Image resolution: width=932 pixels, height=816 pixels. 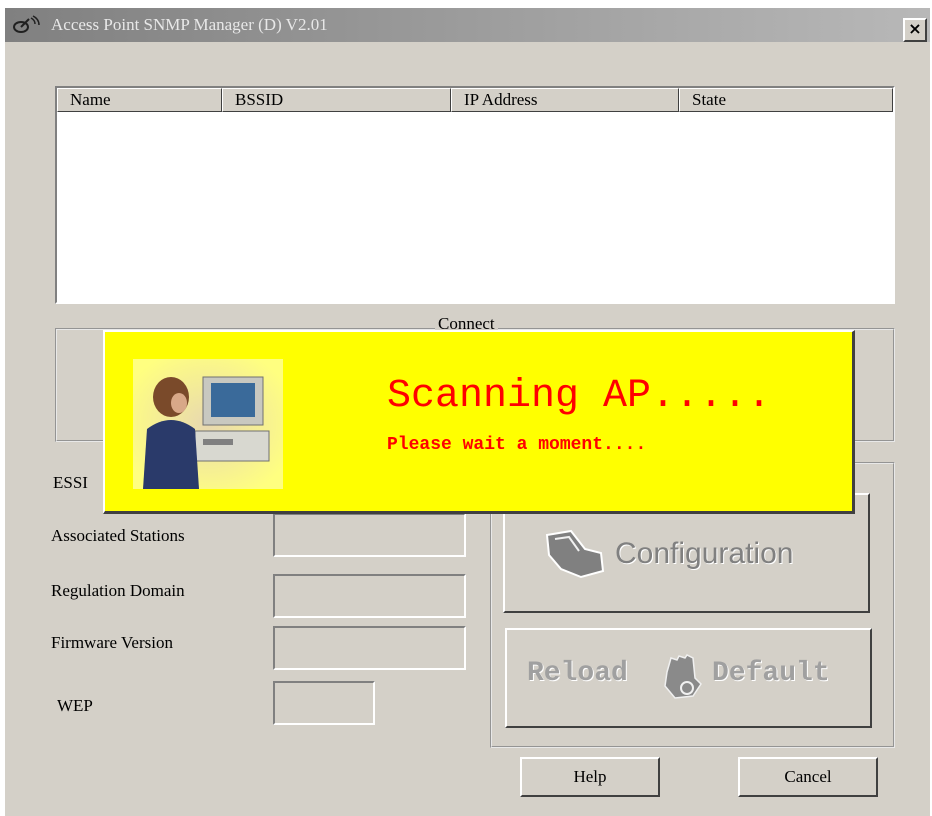 I want to click on help-button-label: Help, so click(x=590, y=776).